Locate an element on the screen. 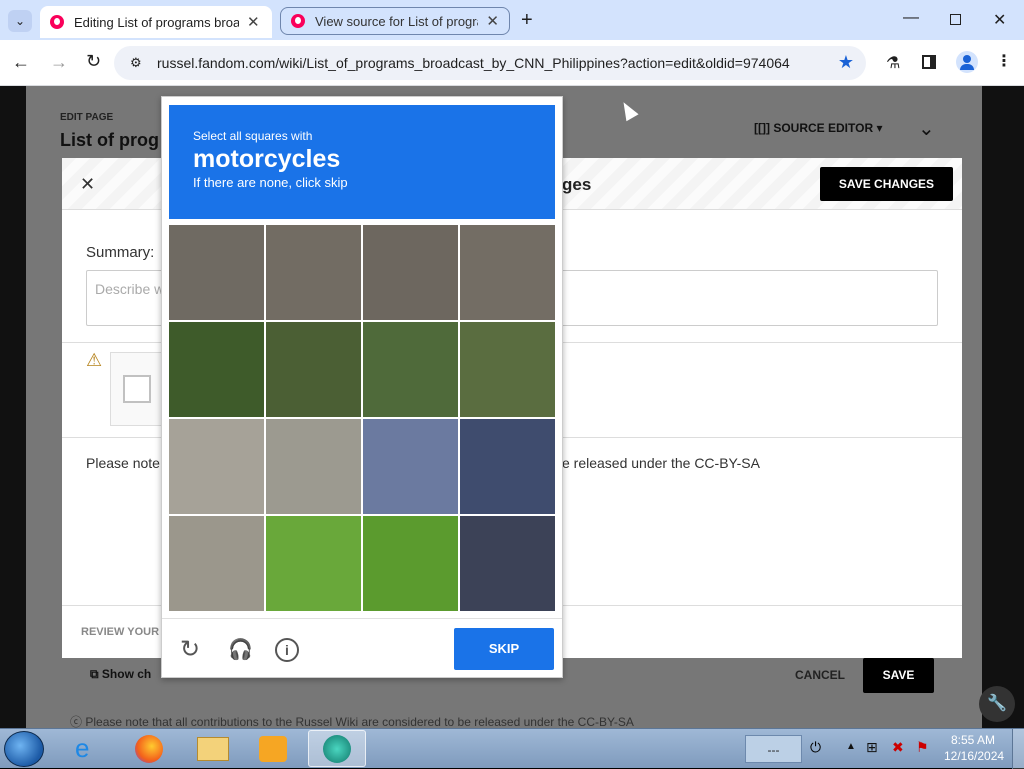 The width and height of the screenshot is (1024, 769). close-icon: ✕ is located at coordinates (87, 184).